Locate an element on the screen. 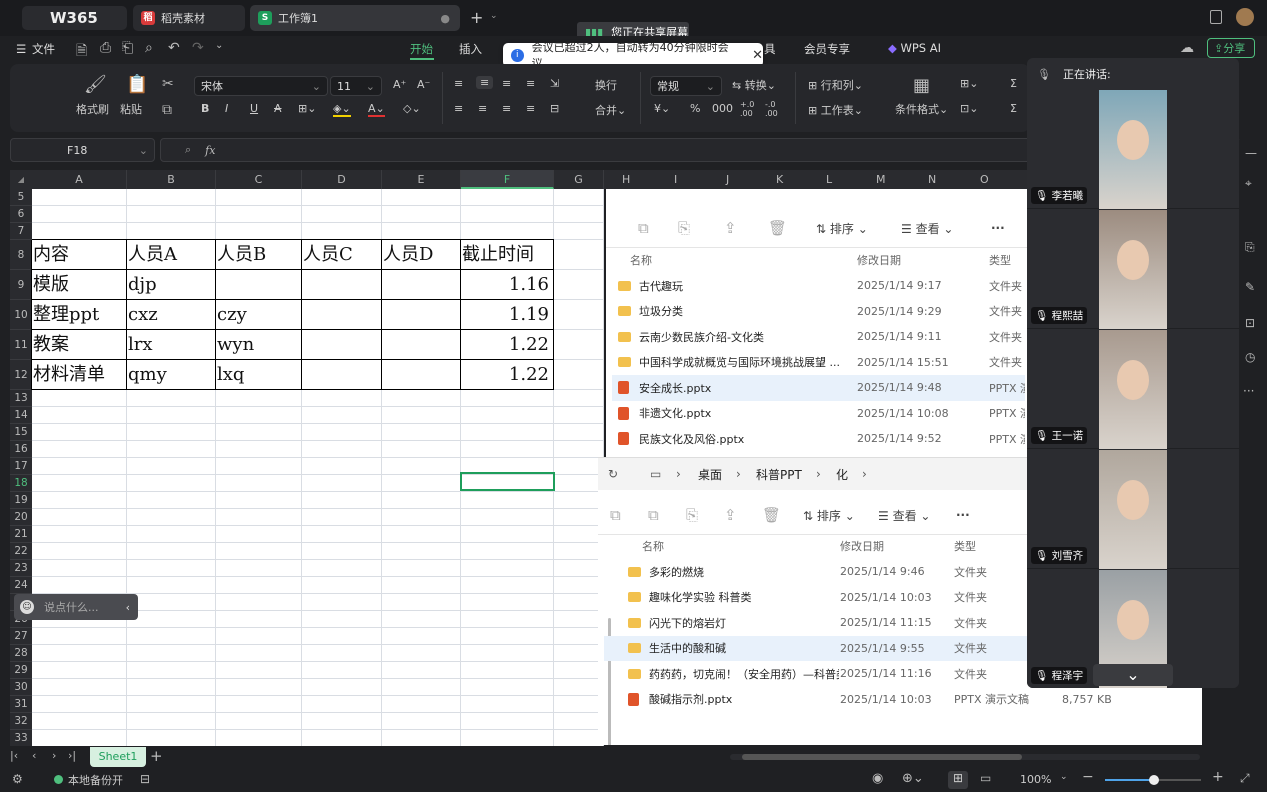 This screenshot has width=1267, height=792. align-top-icon: ≡ is located at coordinates (458, 83).